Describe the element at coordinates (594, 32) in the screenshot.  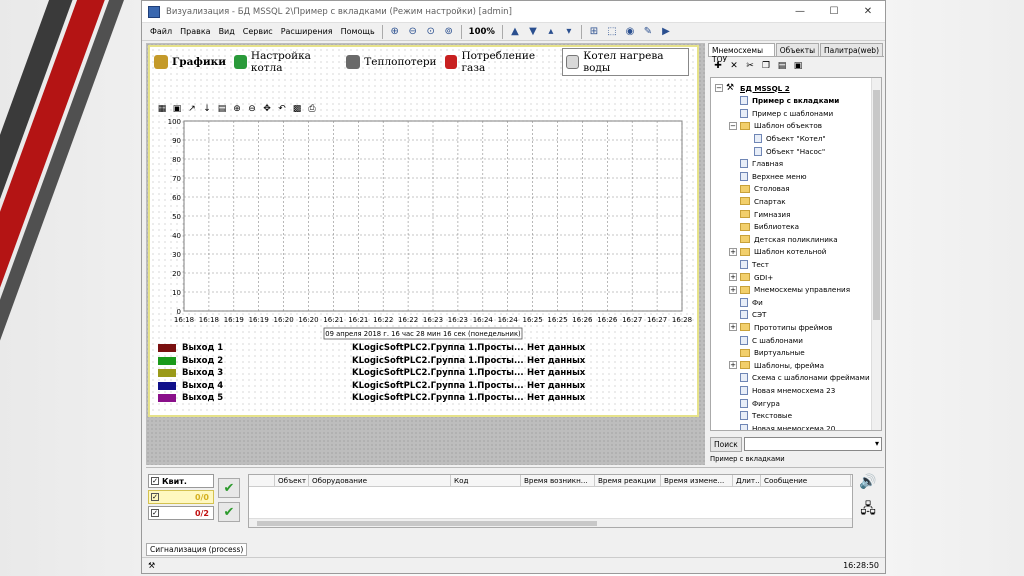
I see `tree-layout-icon: ⊞` at that location.